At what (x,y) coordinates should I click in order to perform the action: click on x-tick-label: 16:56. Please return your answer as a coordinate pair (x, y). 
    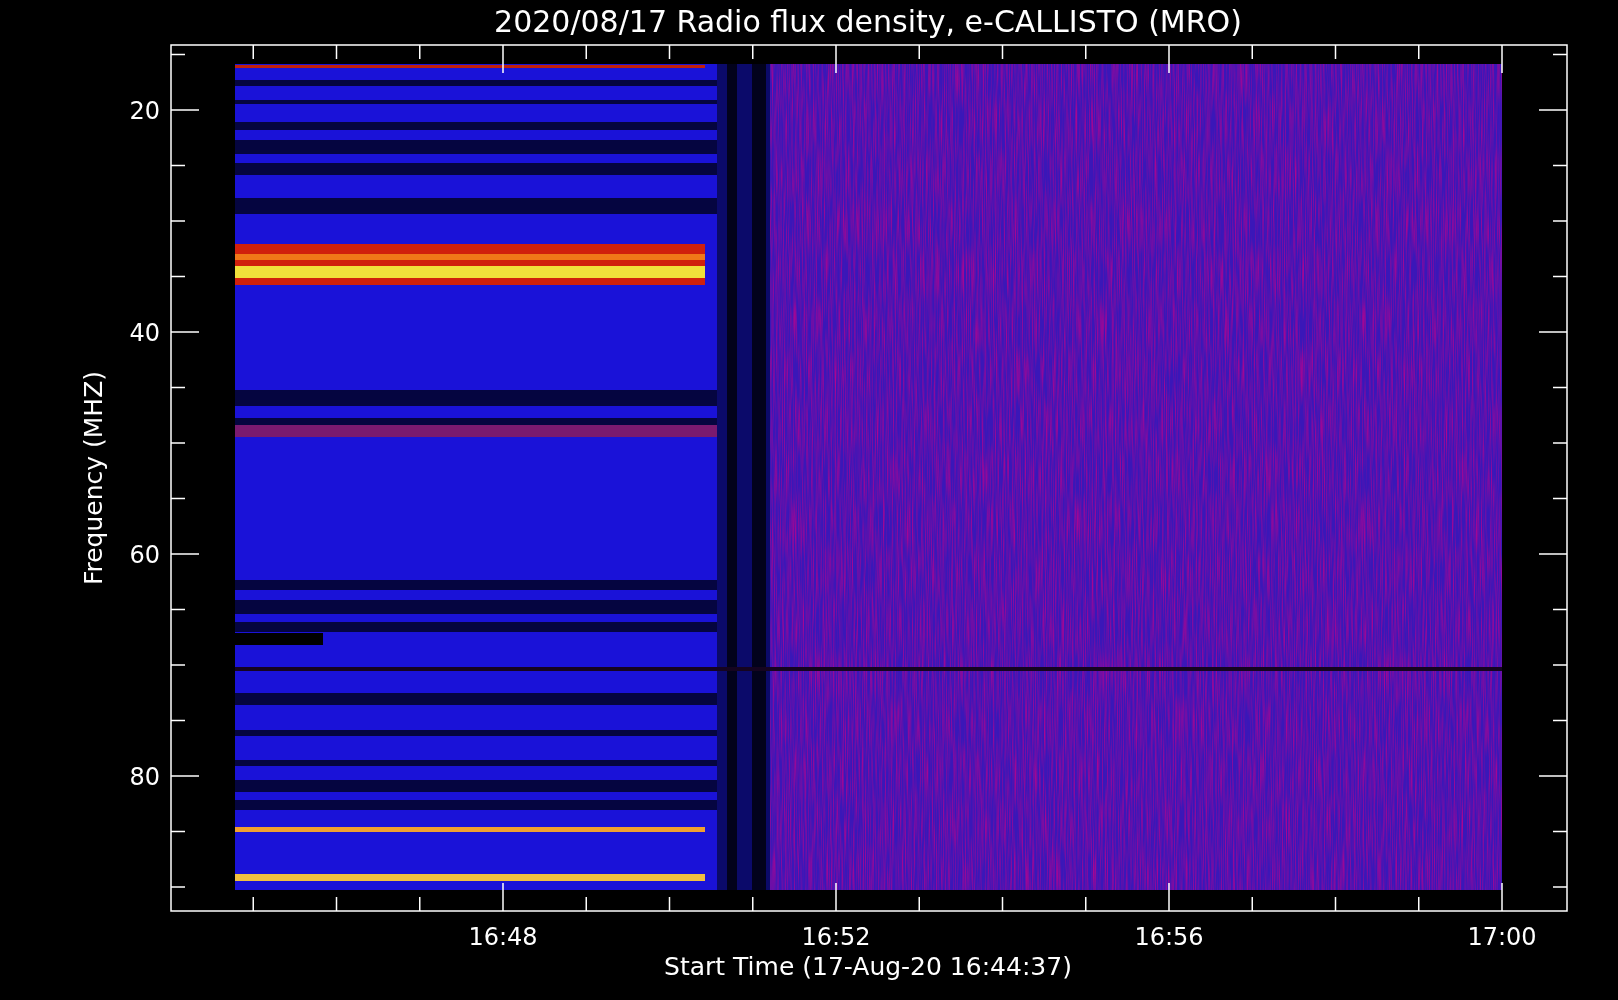
    Looking at the image, I should click on (1169, 937).